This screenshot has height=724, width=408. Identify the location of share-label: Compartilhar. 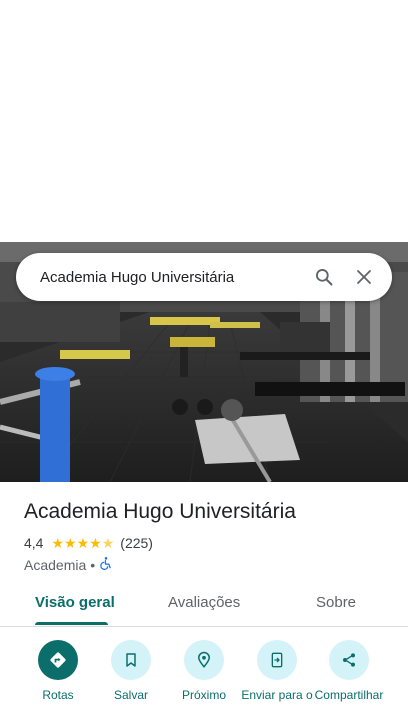
(349, 695).